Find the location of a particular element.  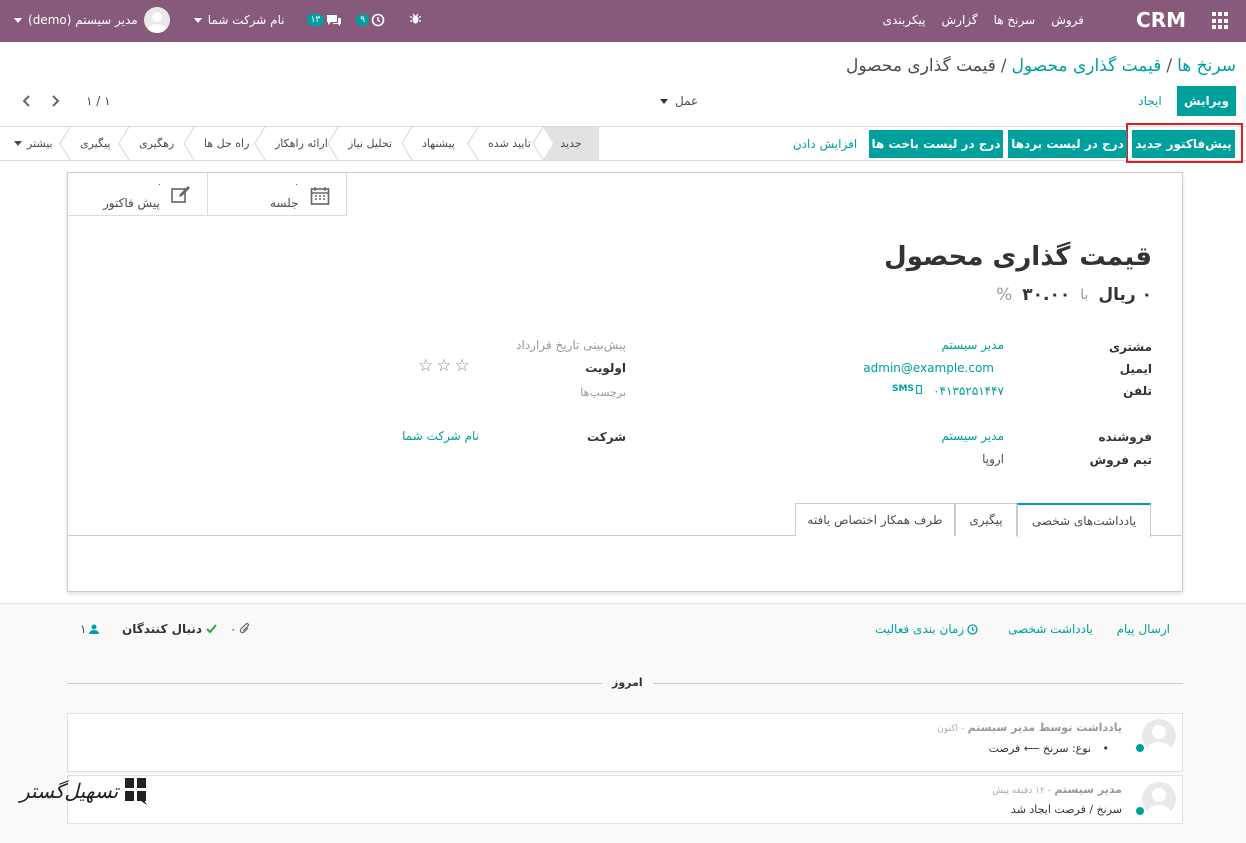

watermark-text: تسهیل‌گستر is located at coordinates (69, 791).